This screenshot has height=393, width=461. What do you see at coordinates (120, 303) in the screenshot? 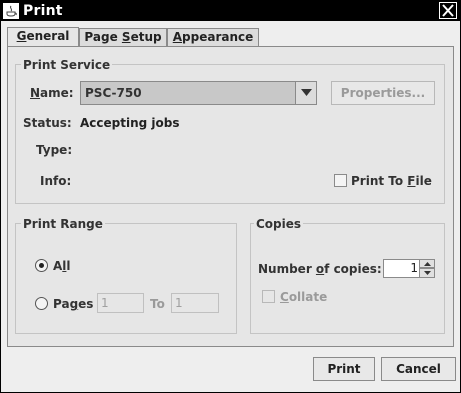
I see `pages-from-field: 1` at bounding box center [120, 303].